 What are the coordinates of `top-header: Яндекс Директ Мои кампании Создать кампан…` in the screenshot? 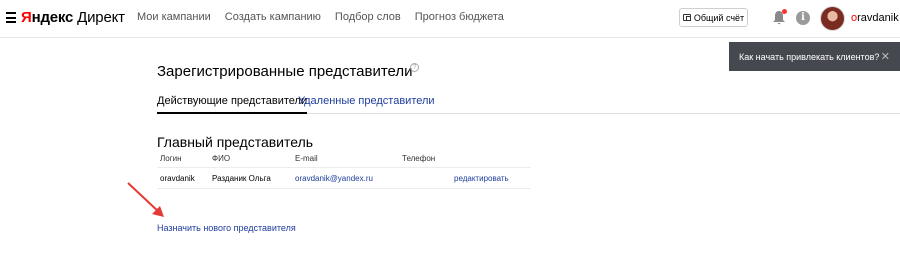 It's located at (450, 19).